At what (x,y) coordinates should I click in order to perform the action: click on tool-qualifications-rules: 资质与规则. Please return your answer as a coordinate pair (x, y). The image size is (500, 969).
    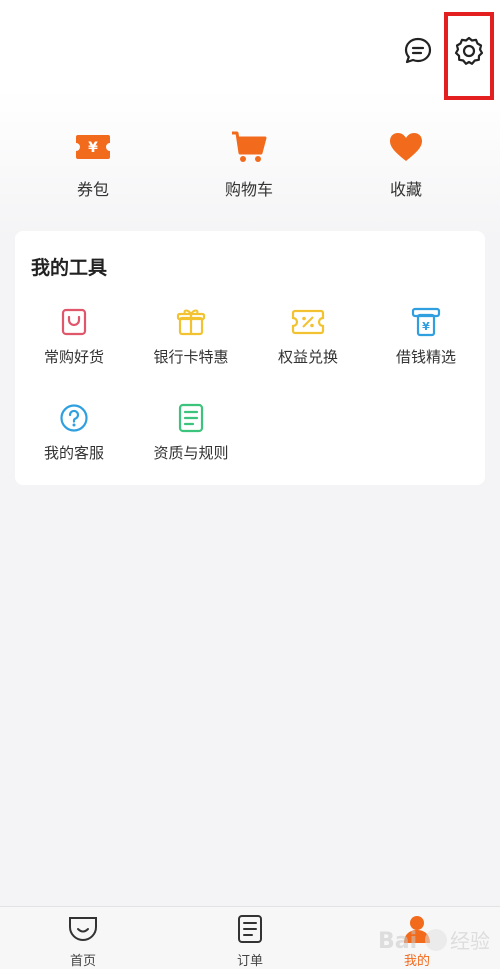
    Looking at the image, I should click on (191, 432).